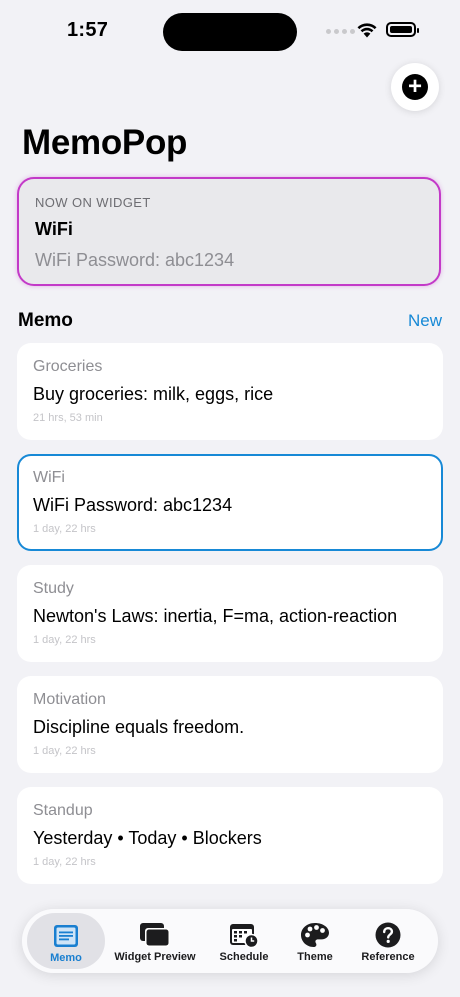 This screenshot has height=997, width=460. I want to click on tab-reference: Reference, so click(388, 941).